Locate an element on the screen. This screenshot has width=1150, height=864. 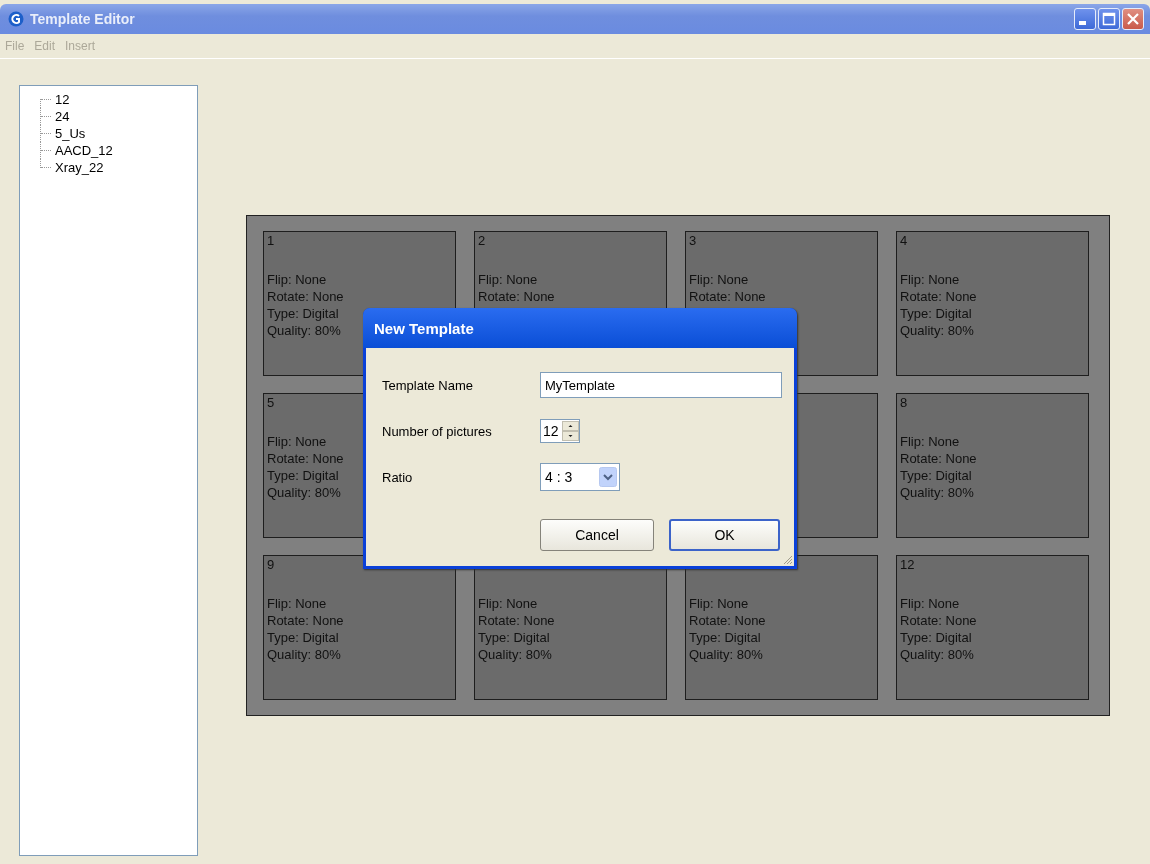
slot-number: 8 is located at coordinates (904, 402).